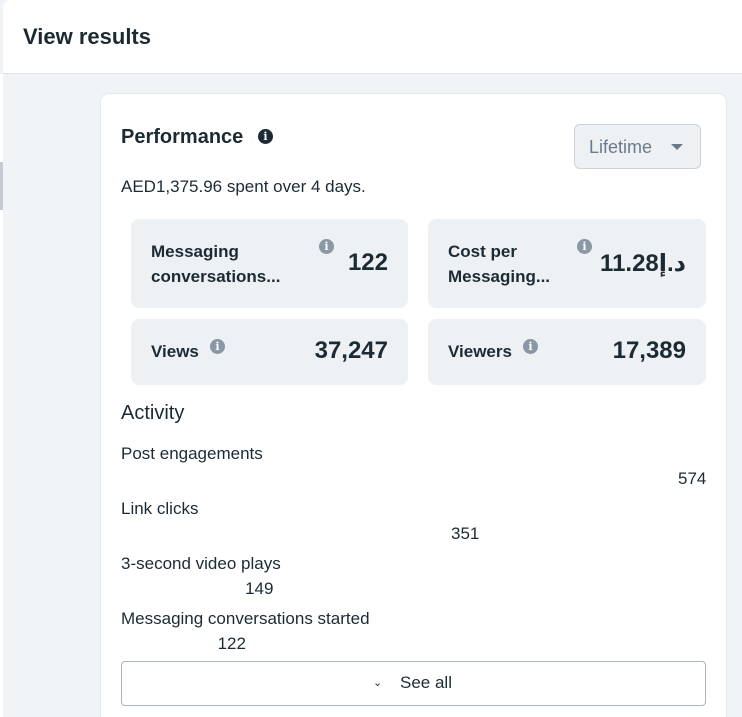  What do you see at coordinates (245, 618) in the screenshot?
I see `activity-label: Messaging conversations started` at bounding box center [245, 618].